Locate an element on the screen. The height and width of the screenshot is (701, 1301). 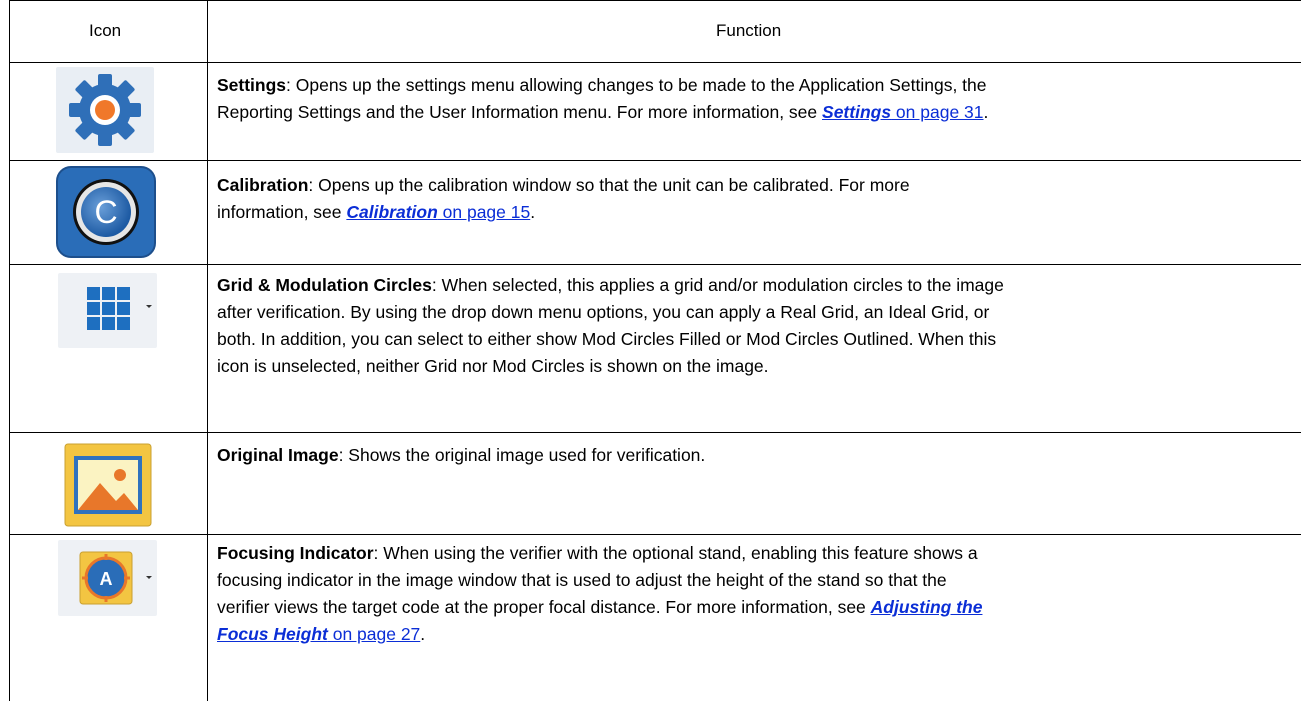
header-function: Function is located at coordinates (749, 30).